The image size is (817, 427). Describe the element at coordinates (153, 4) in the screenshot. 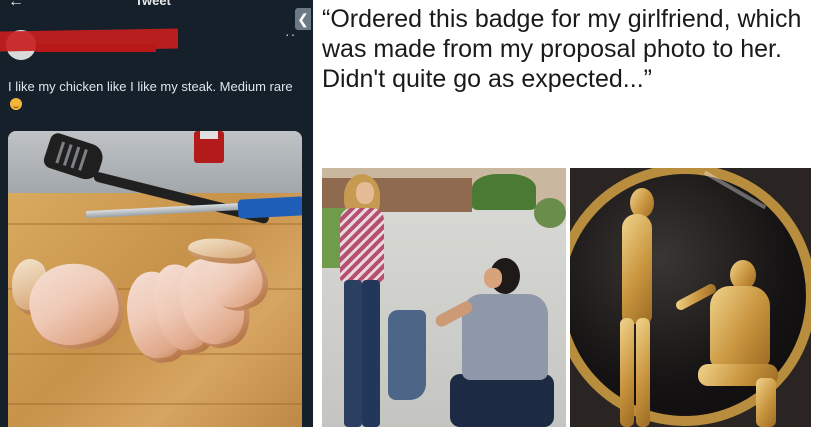

I see `tweet-header-title: Tweet` at that location.